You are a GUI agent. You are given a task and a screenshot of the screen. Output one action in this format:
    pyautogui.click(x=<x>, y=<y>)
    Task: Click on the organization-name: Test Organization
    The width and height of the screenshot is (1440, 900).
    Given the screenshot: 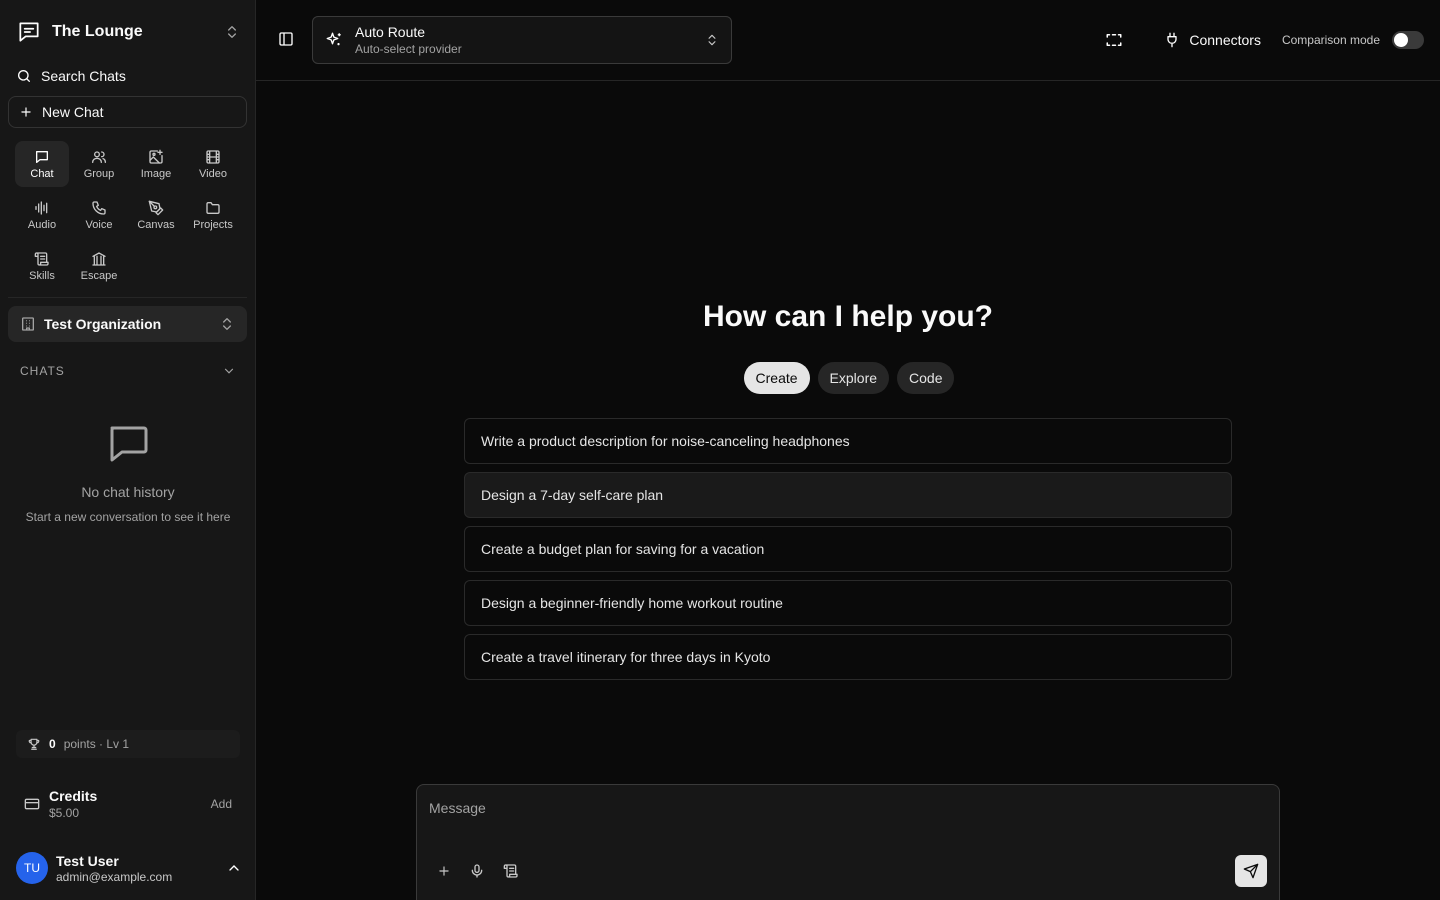 What is the action you would take?
    pyautogui.click(x=103, y=324)
    